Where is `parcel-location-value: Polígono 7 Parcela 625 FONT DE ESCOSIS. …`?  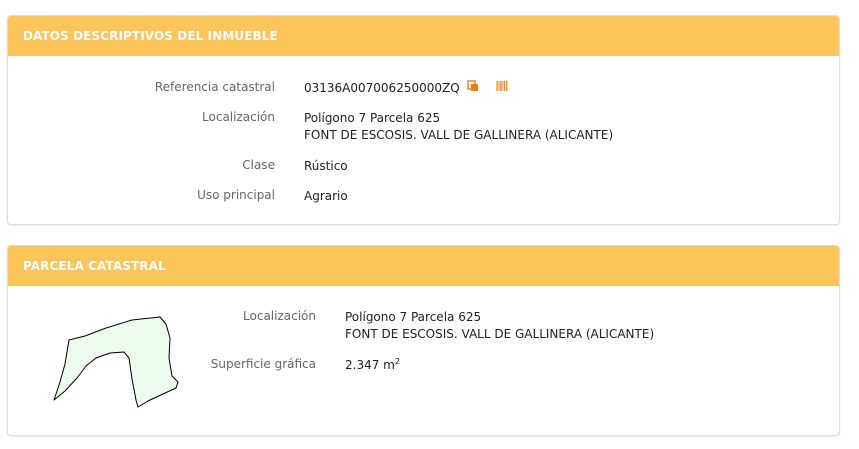
parcel-location-value: Polígono 7 Parcela 625 FONT DE ESCOSIS. … is located at coordinates (499, 326).